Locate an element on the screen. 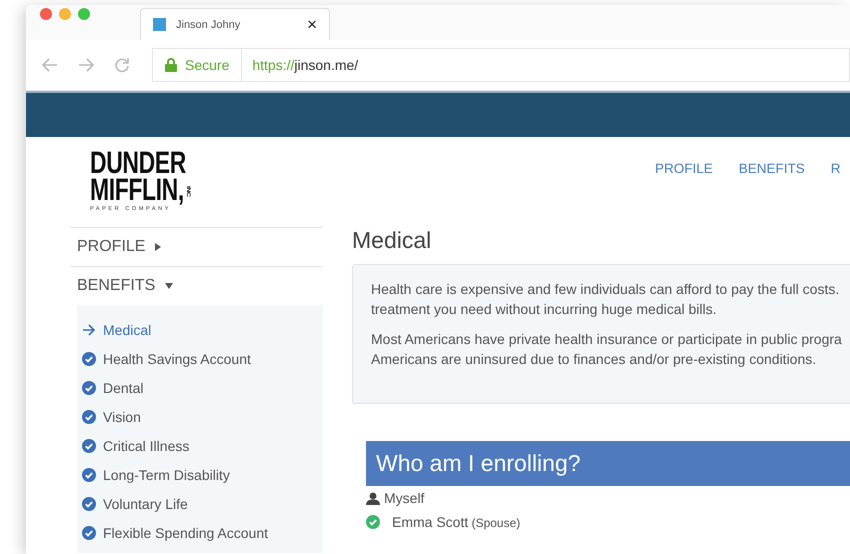 The image size is (850, 554). tab-title: Jinson Johny is located at coordinates (209, 24).